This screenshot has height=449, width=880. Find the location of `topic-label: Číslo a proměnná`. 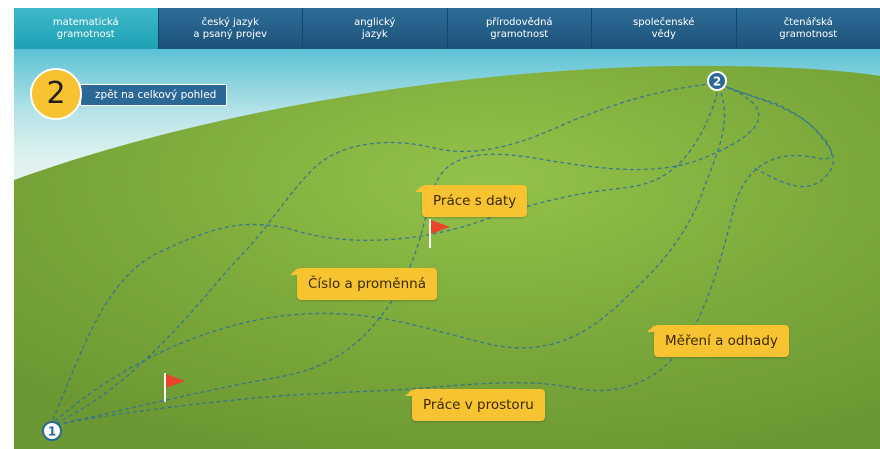

topic-label: Číslo a proměnná is located at coordinates (367, 284).